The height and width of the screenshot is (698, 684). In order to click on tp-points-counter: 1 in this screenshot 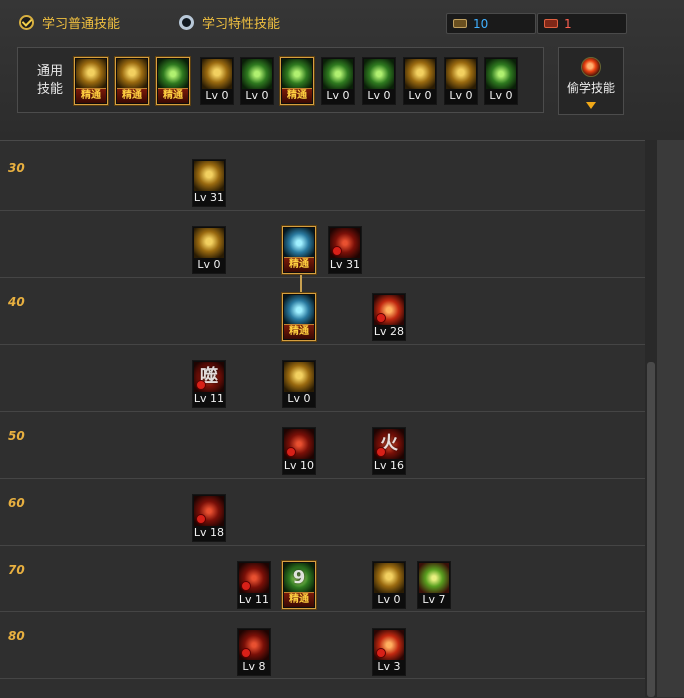, I will do `click(582, 23)`.